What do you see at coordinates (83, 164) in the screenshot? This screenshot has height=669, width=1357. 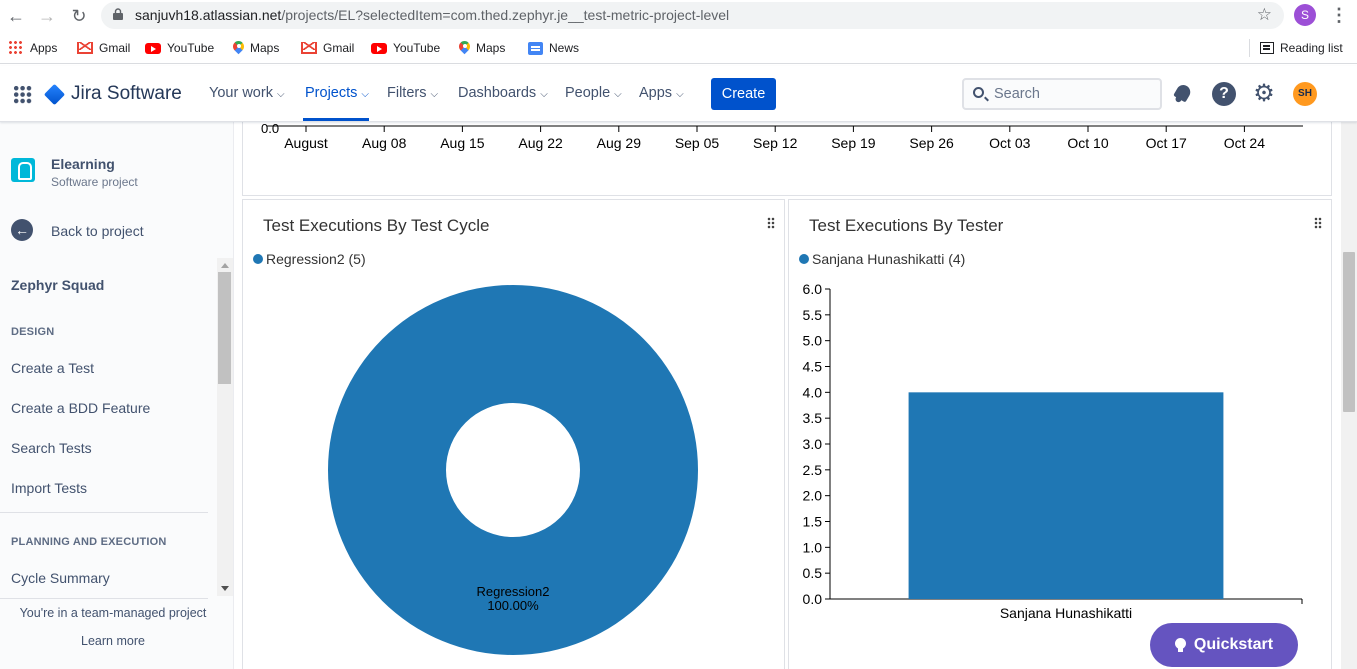 I see `project-name: Elearning` at bounding box center [83, 164].